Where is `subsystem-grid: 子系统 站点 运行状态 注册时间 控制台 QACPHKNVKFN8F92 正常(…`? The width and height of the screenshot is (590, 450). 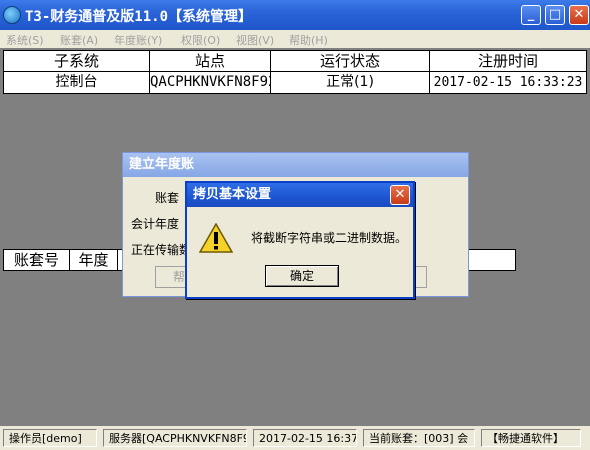 subsystem-grid: 子系统 站点 运行状态 注册时间 控制台 QACPHKNVKFN8F92 正常(… is located at coordinates (295, 72).